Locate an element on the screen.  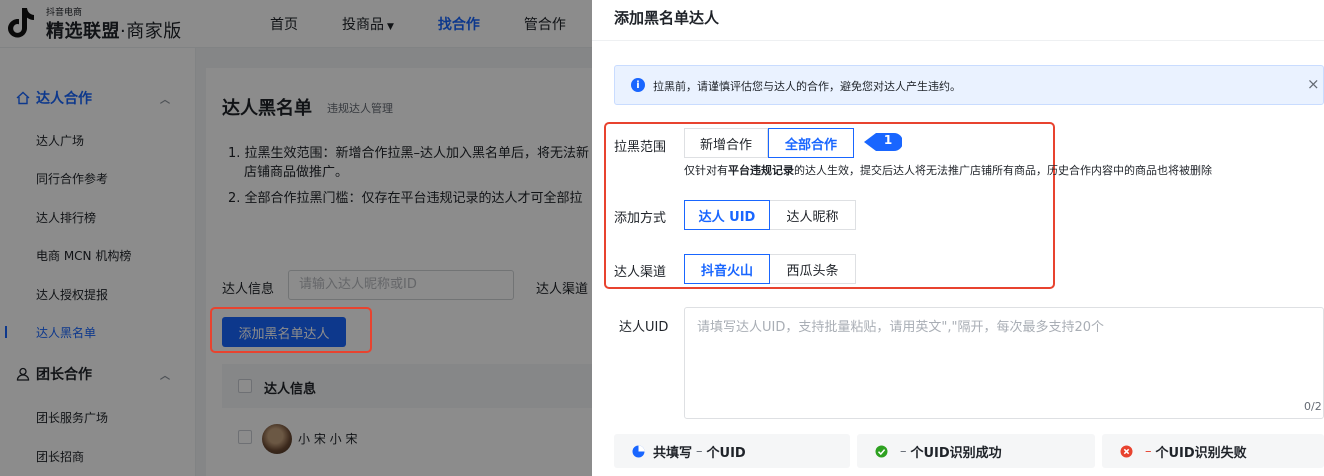
channel-label: 达人渠道 is located at coordinates (640, 272).